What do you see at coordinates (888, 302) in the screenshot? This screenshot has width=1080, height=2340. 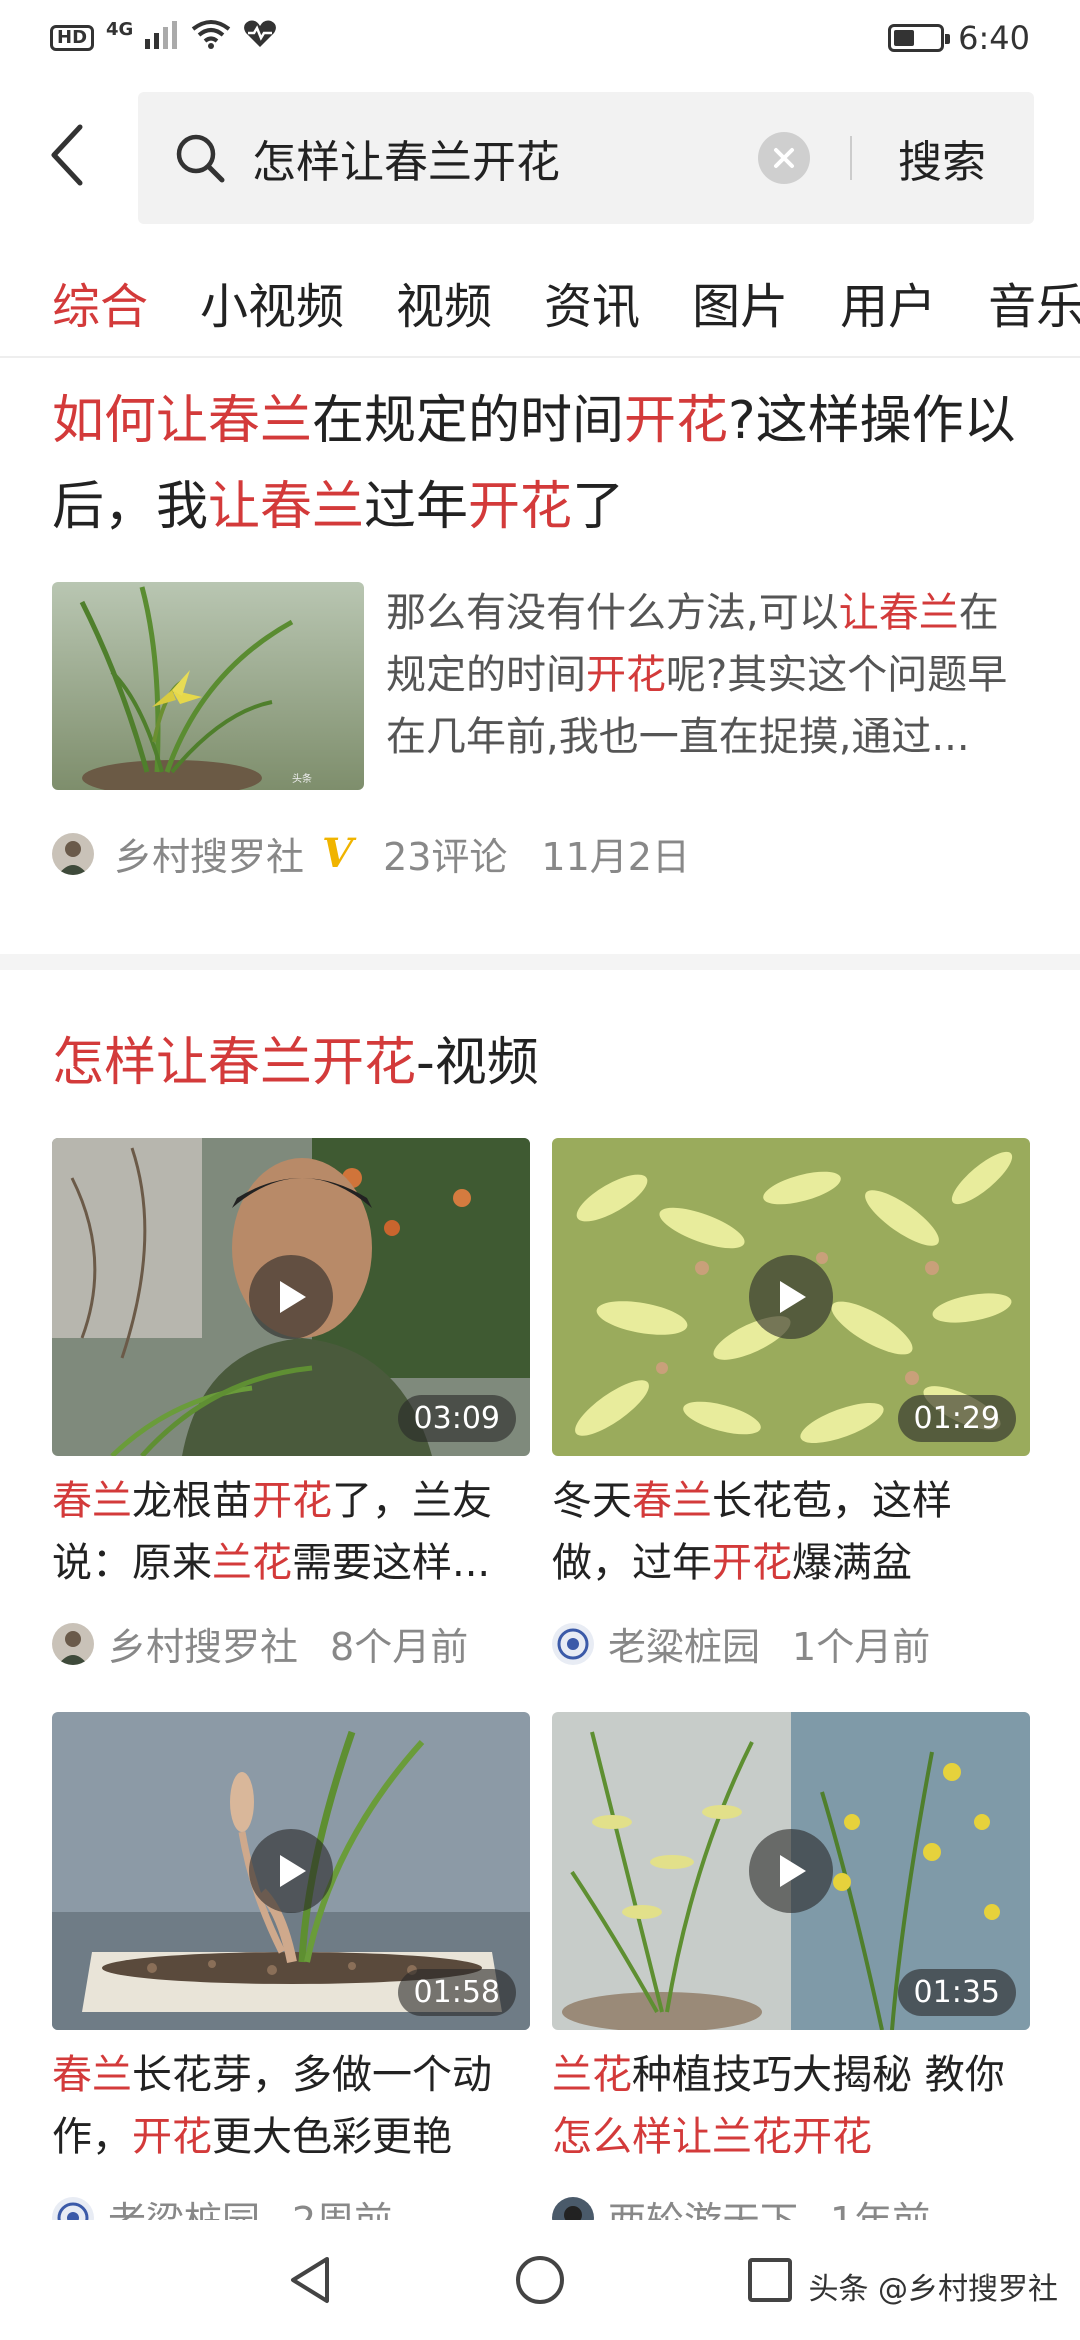 I see `tab-5: 用户` at bounding box center [888, 302].